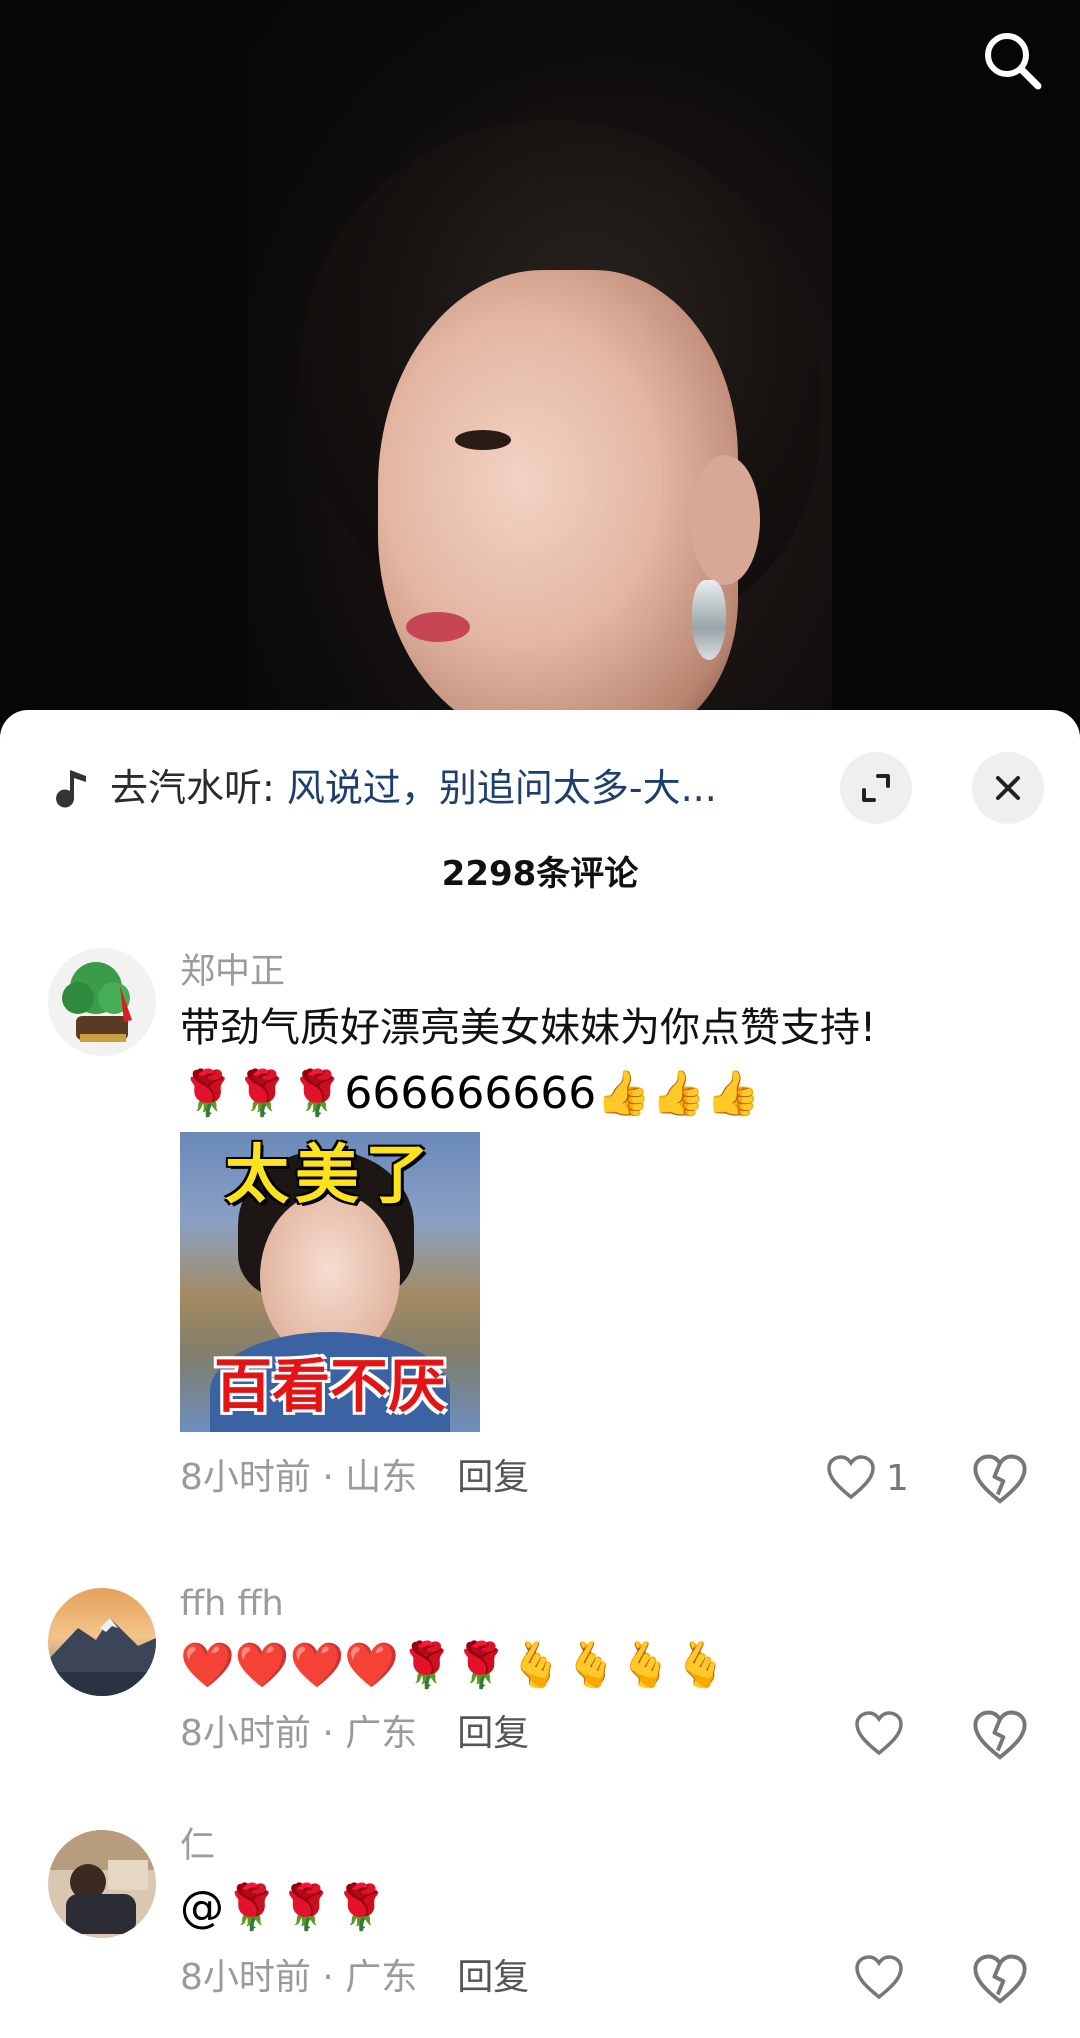 The height and width of the screenshot is (2038, 1080). What do you see at coordinates (558, 505) in the screenshot?
I see `video-subject-face` at bounding box center [558, 505].